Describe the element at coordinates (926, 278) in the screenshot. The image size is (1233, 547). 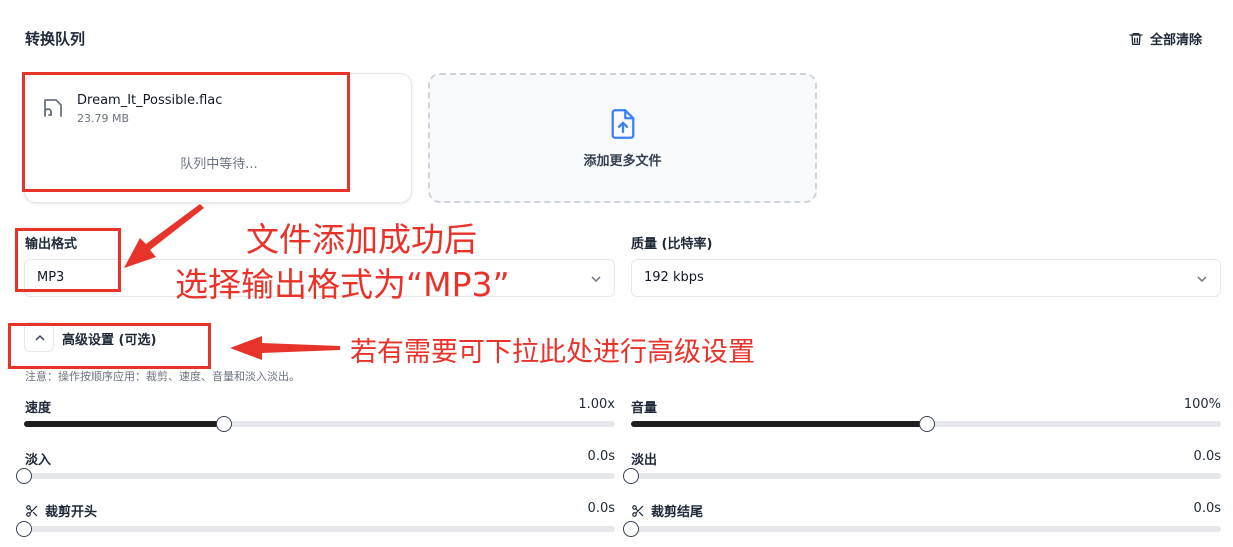
I see `quality-select: 192 kbps` at that location.